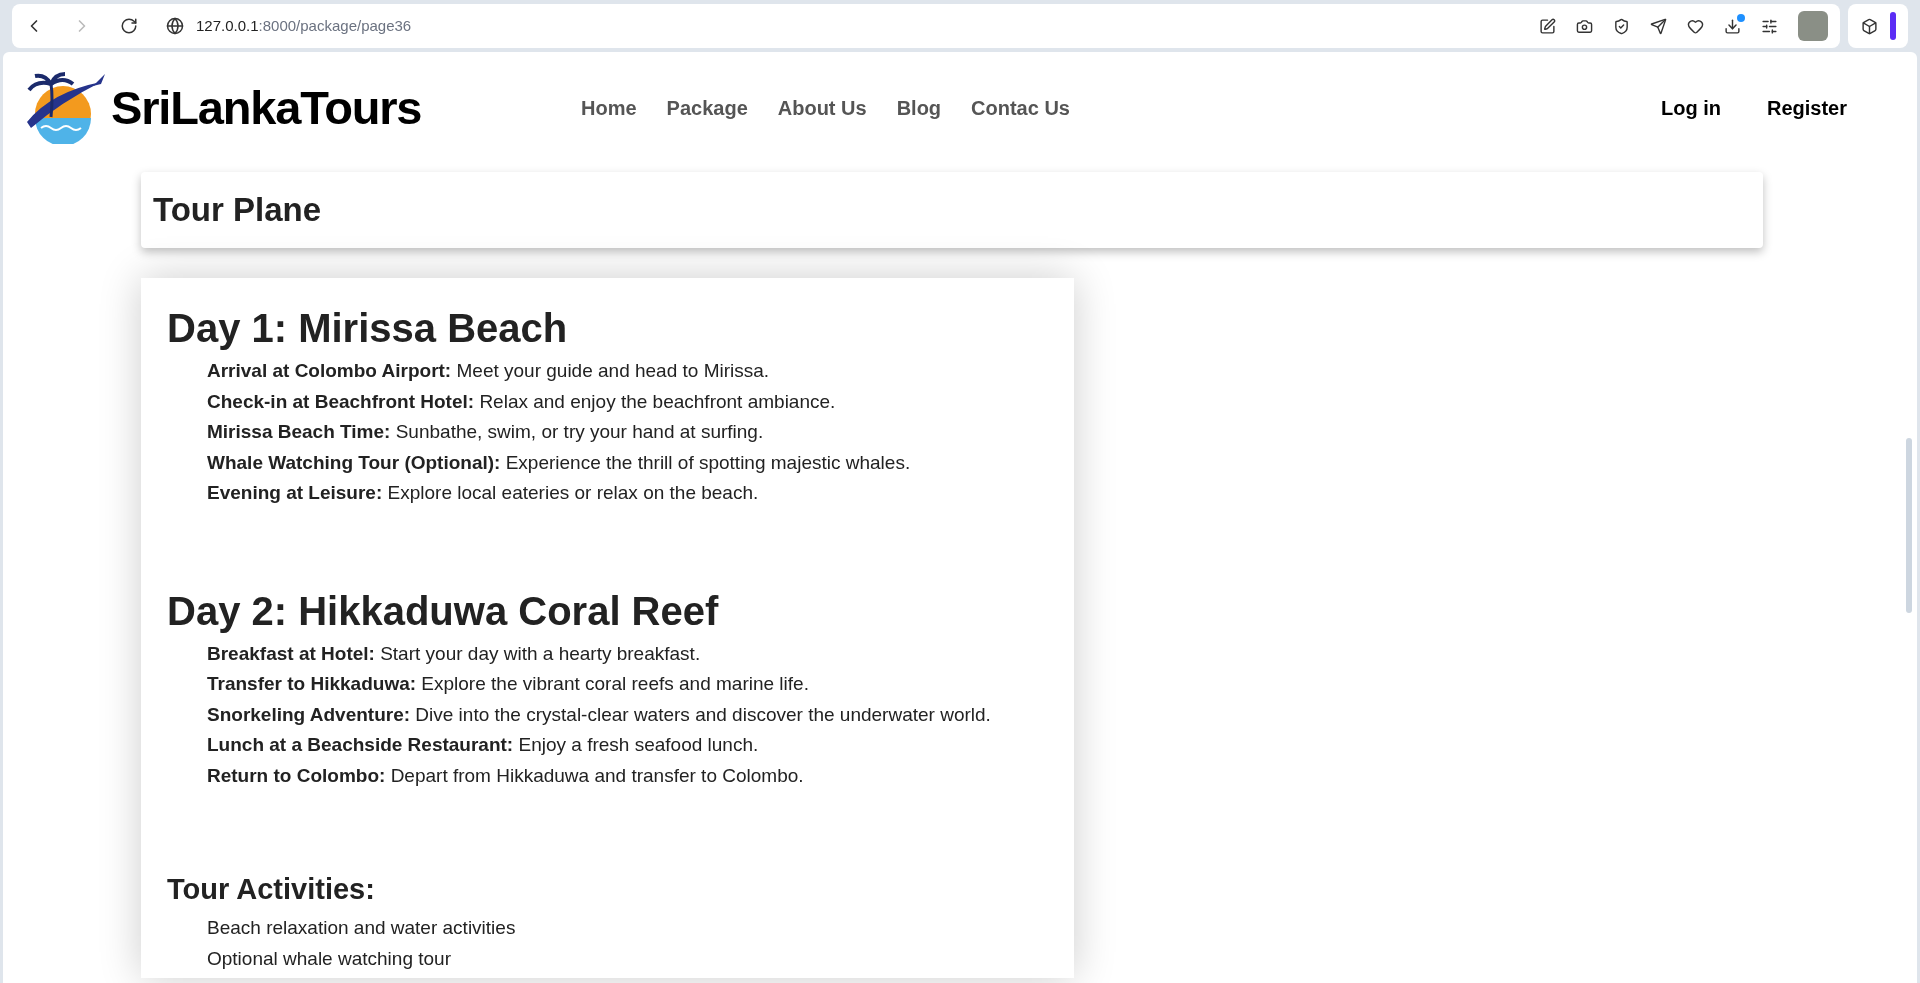 This screenshot has height=983, width=1920. Describe the element at coordinates (508, 684) in the screenshot. I see `list-item: Transfer to Hikkaduwa: Explore the vibrant coral reefs and marine life.` at that location.